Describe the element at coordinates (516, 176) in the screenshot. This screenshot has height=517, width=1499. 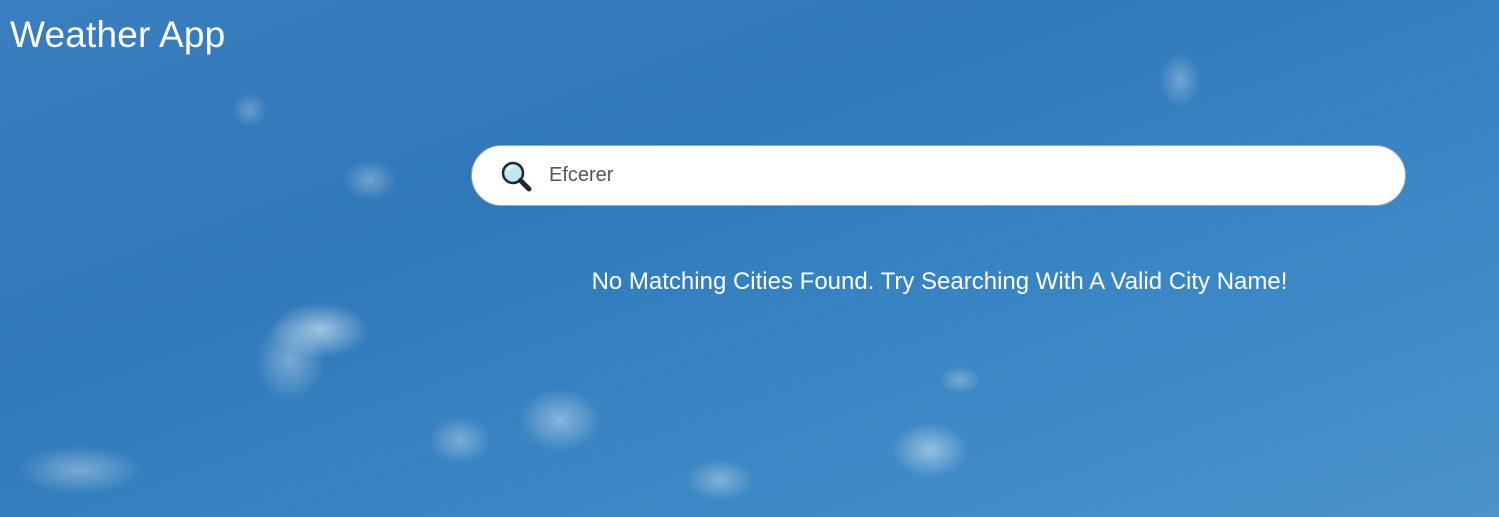
I see `magnifying-glass-icon` at that location.